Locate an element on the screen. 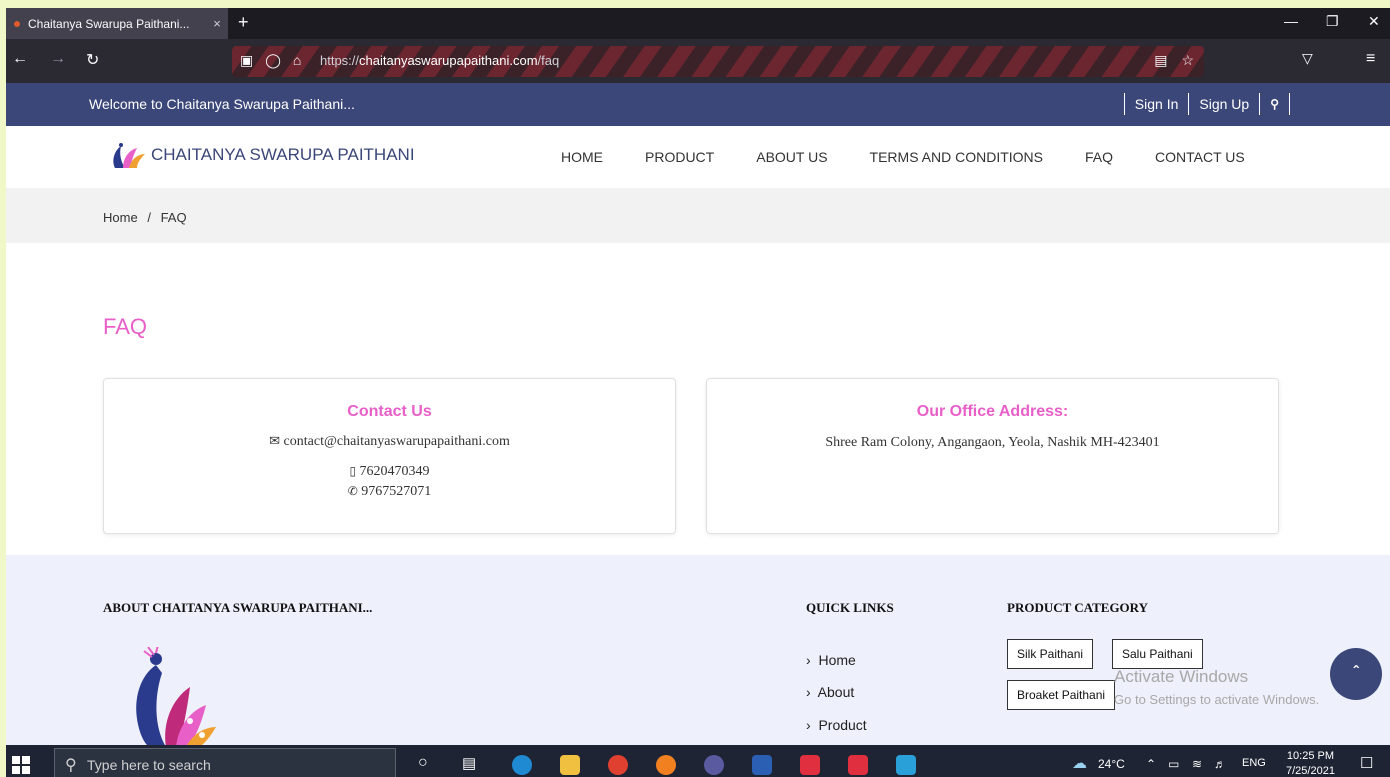  contact-email: contact@chaitanyaswarupapaithani.com is located at coordinates (397, 441).